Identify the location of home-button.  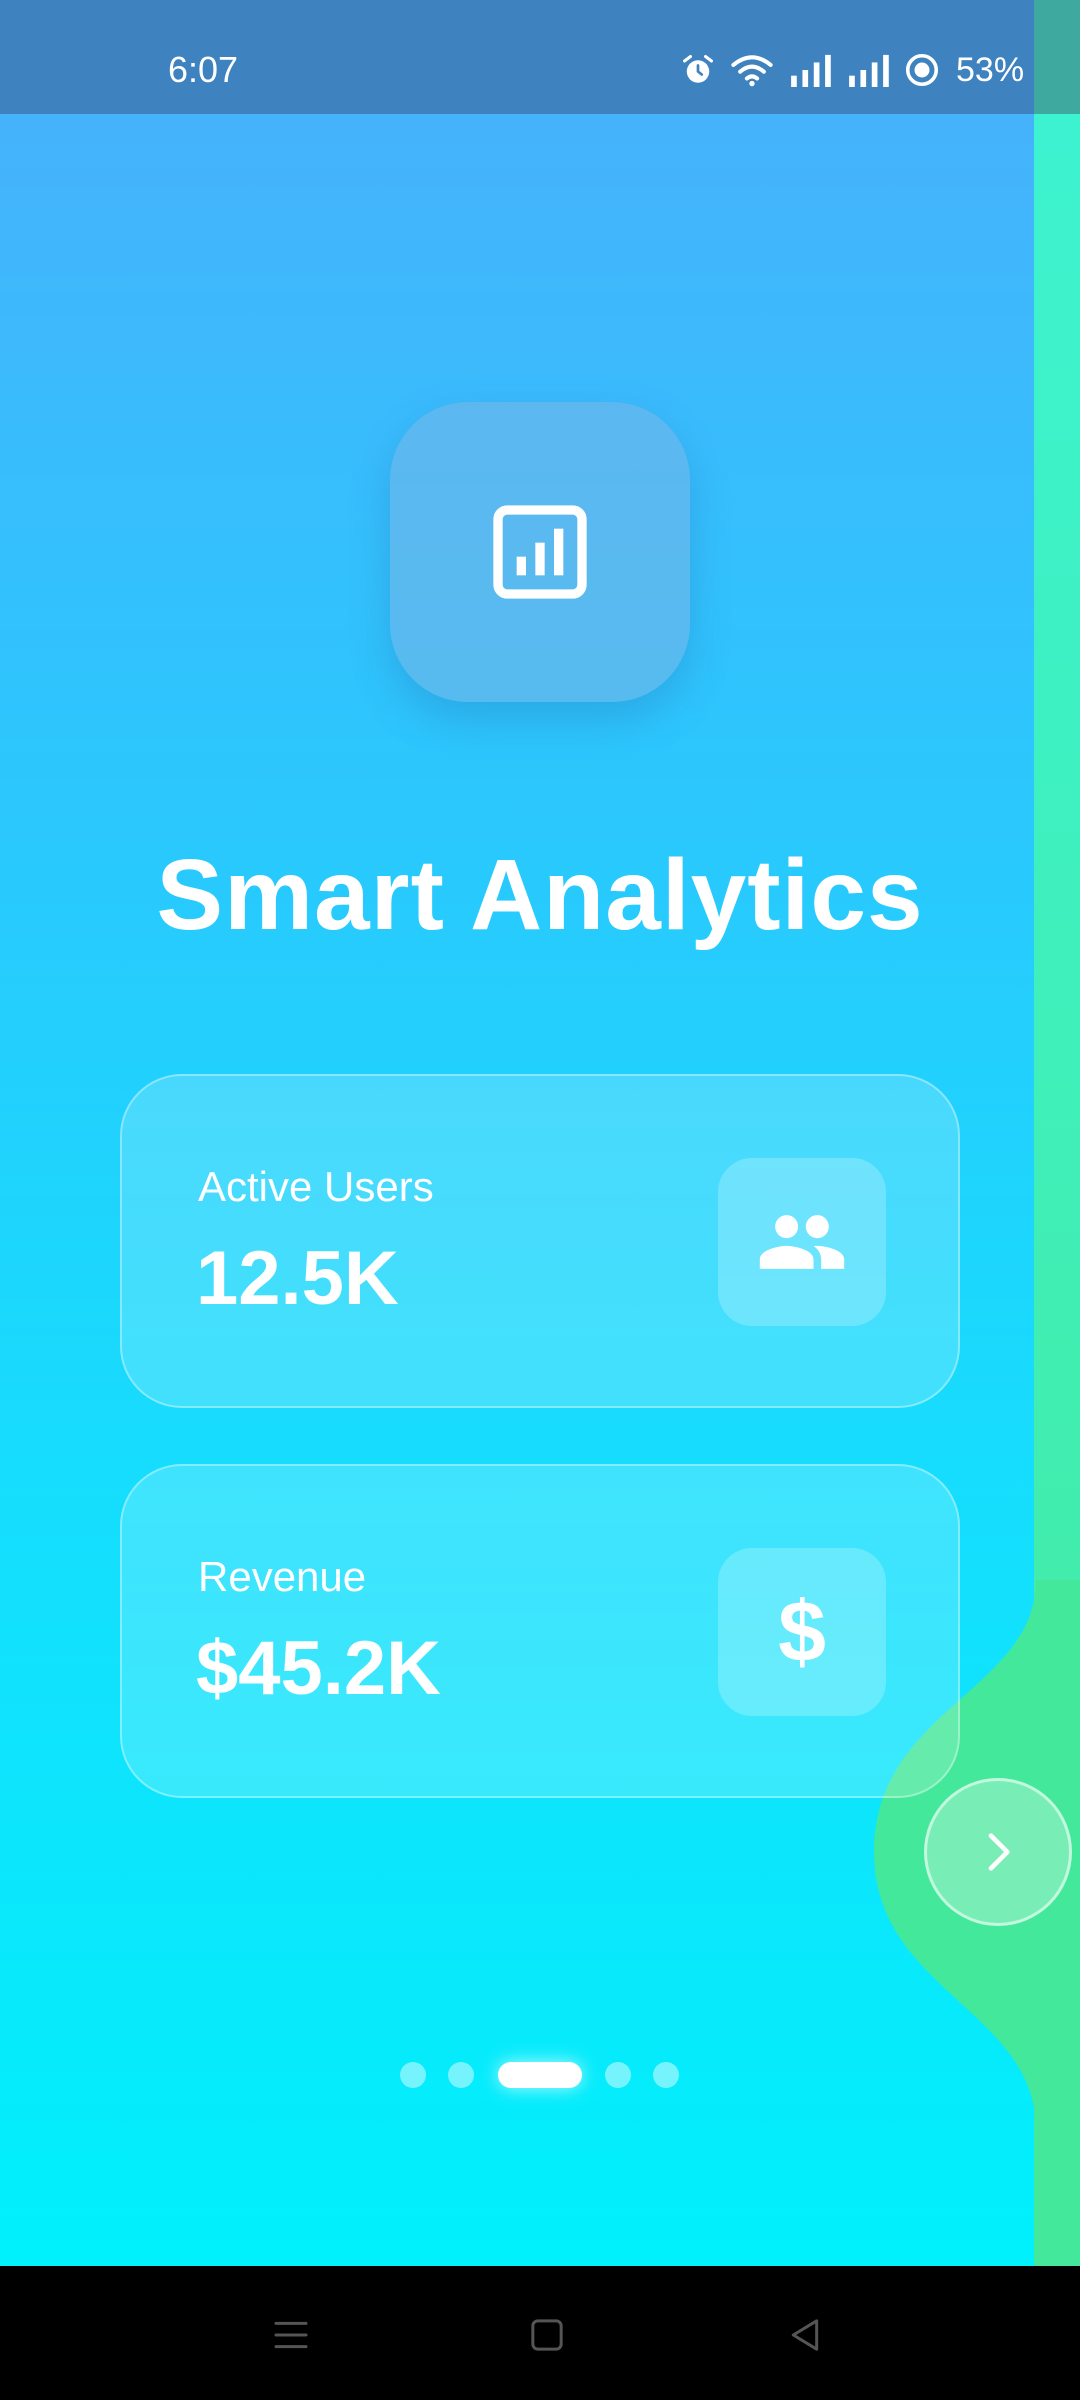
(547, 2335).